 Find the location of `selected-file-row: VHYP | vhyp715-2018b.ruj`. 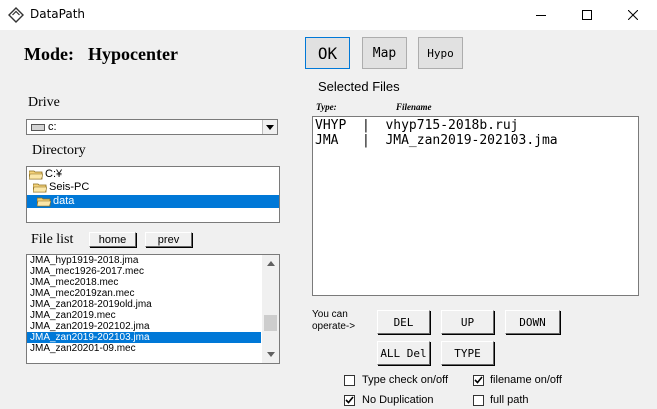

selected-file-row: VHYP | vhyp715-2018b.ruj is located at coordinates (417, 126).